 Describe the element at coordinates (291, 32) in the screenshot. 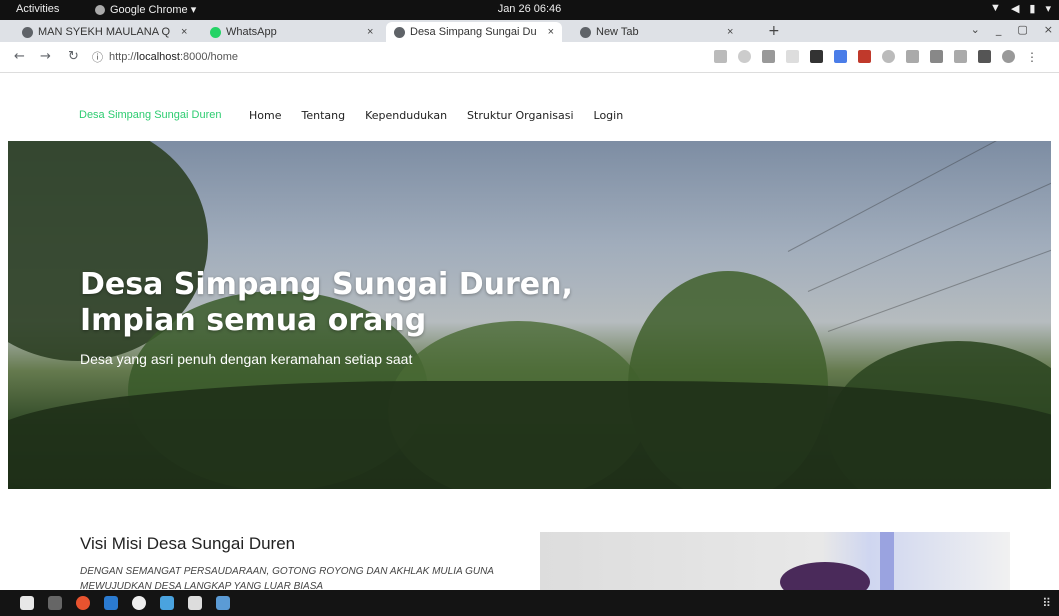

I see `tab-whatsapp: WhatsApp ×` at that location.